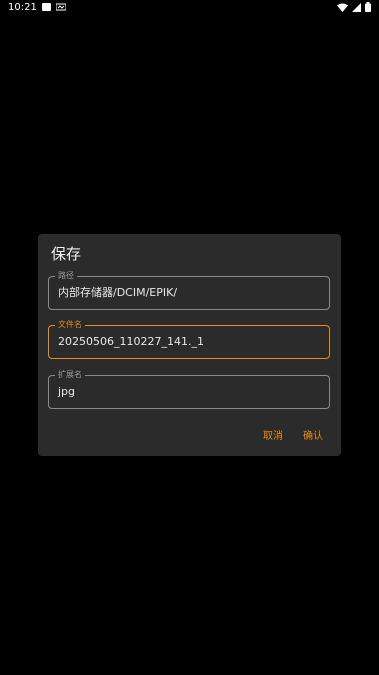 The width and height of the screenshot is (379, 675). Describe the element at coordinates (313, 437) in the screenshot. I see `confirm-button: 确认` at that location.